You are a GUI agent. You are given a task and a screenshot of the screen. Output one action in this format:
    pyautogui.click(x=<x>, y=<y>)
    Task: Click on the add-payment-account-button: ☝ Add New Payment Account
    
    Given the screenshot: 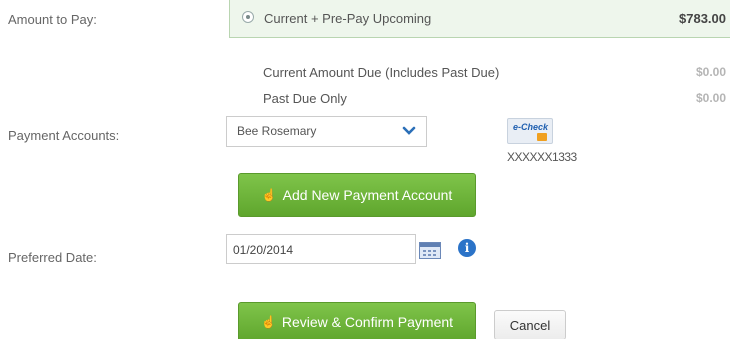 What is the action you would take?
    pyautogui.click(x=357, y=195)
    